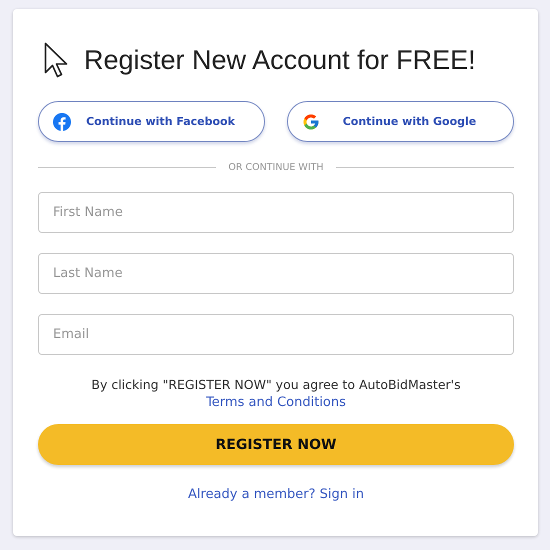  Describe the element at coordinates (280, 60) in the screenshot. I see `page-title: Register New Account for FREE!` at that location.